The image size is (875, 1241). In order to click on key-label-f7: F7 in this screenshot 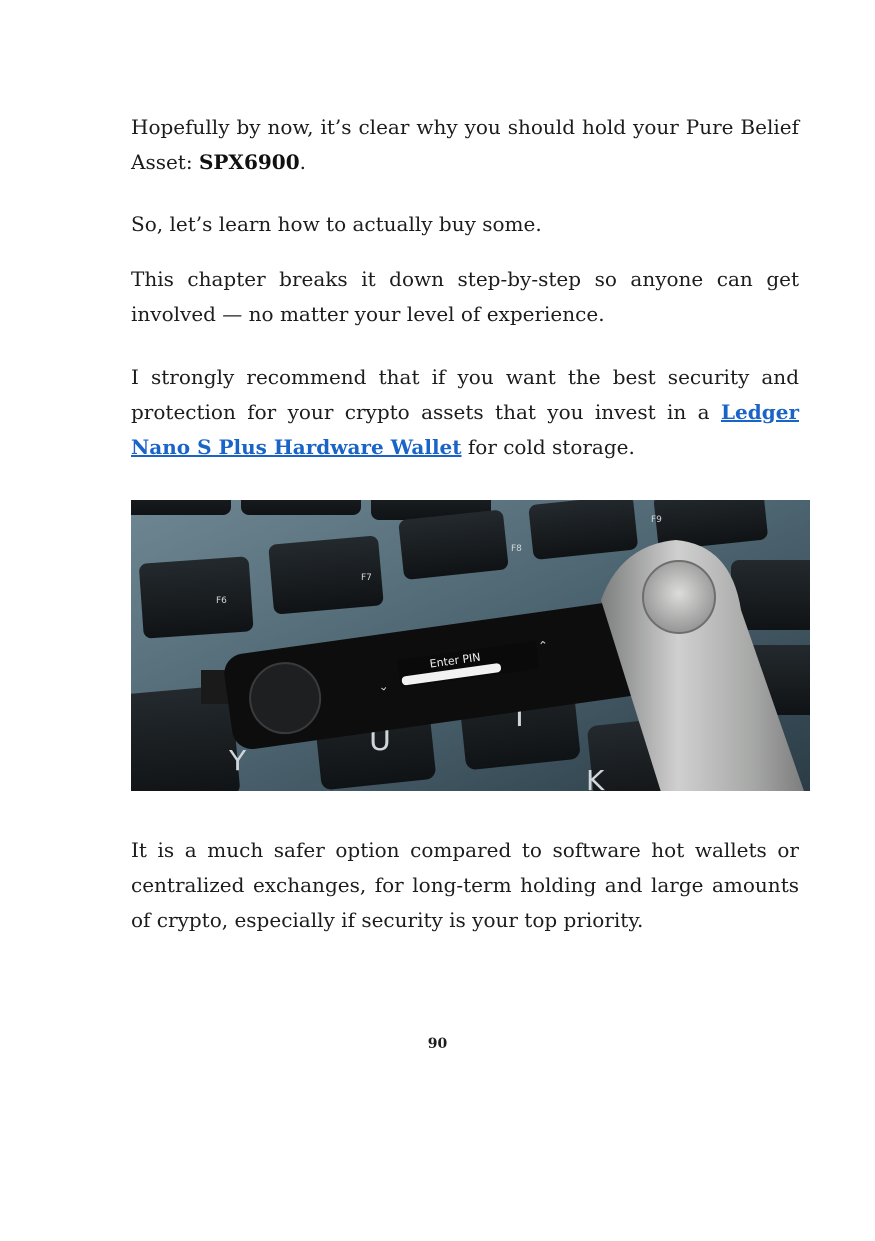, I will do `click(366, 578)`.